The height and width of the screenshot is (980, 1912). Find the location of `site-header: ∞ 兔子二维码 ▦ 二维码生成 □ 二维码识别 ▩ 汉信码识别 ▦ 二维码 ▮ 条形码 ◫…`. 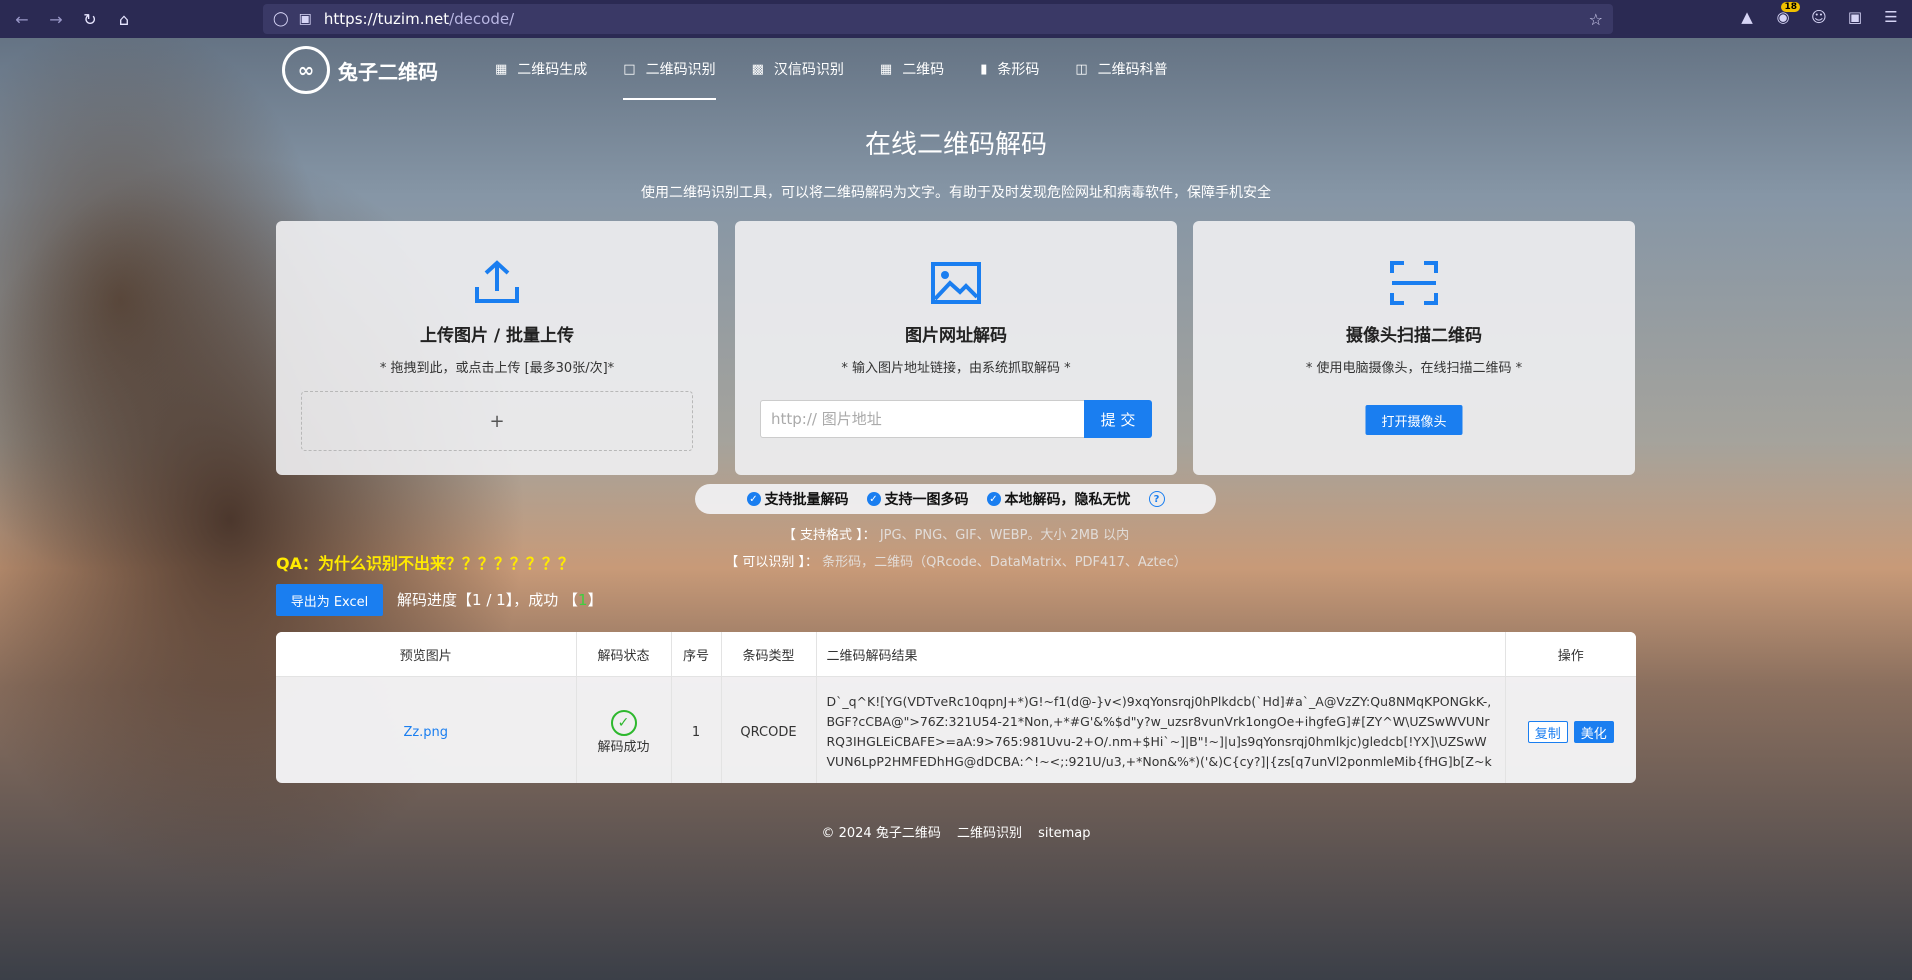

site-header: ∞ 兔子二维码 ▦ 二维码生成 □ 二维码识别 ▩ 汉信码识别 ▦ 二维码 ▮ 条形码 ◫… is located at coordinates (956, 69).